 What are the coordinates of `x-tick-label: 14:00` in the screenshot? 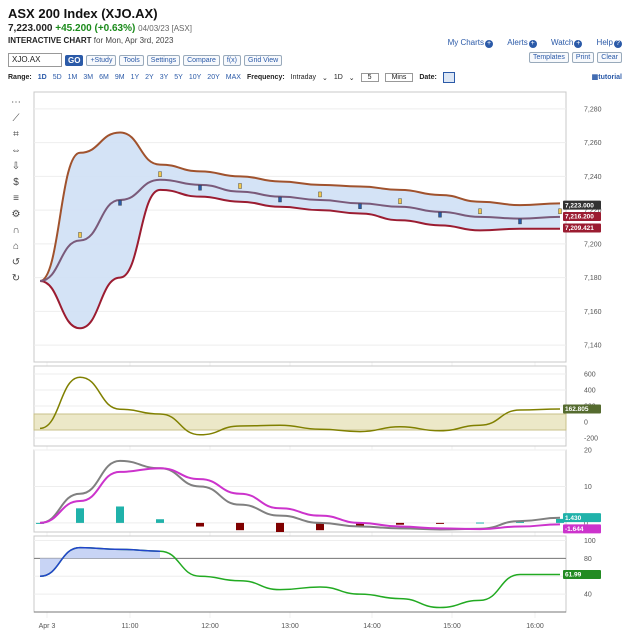 It's located at (372, 626).